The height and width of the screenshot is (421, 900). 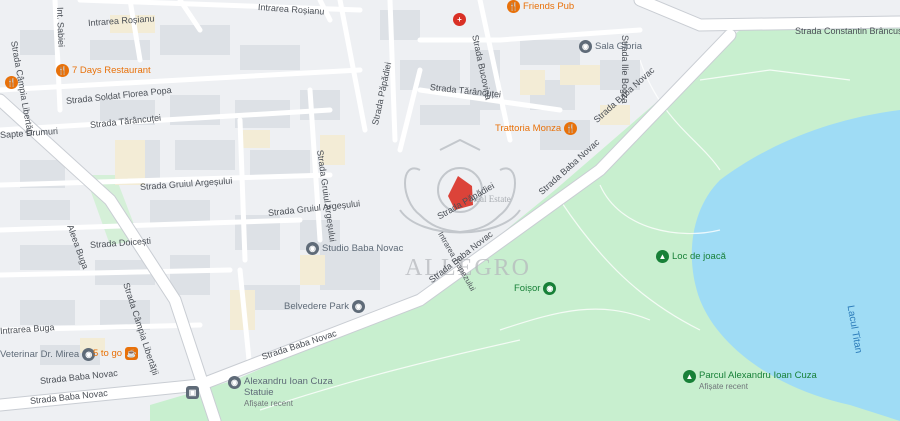 I want to click on bus-stop-icon: ▣, so click(x=192, y=392).